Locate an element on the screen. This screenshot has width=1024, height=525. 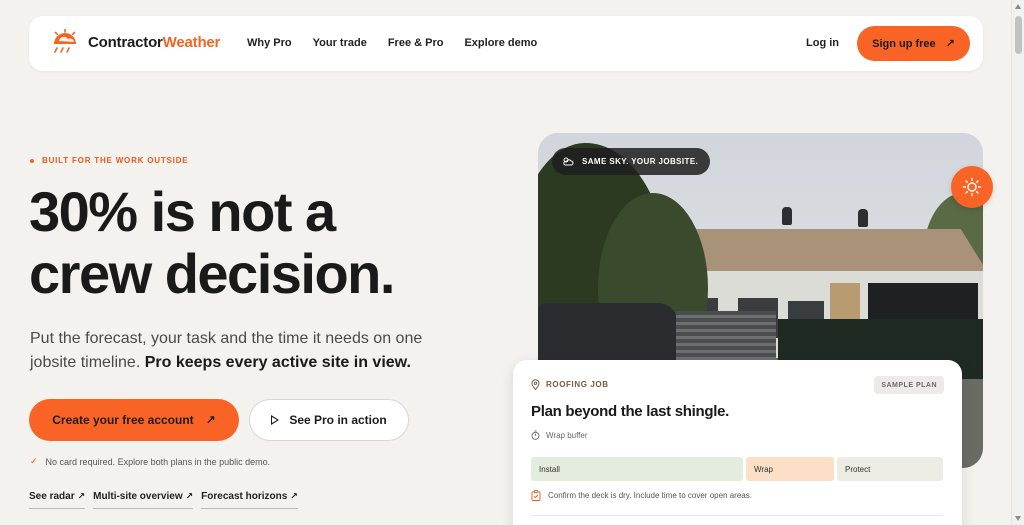
create-account-button: Create your free account ↗ is located at coordinates (134, 420).